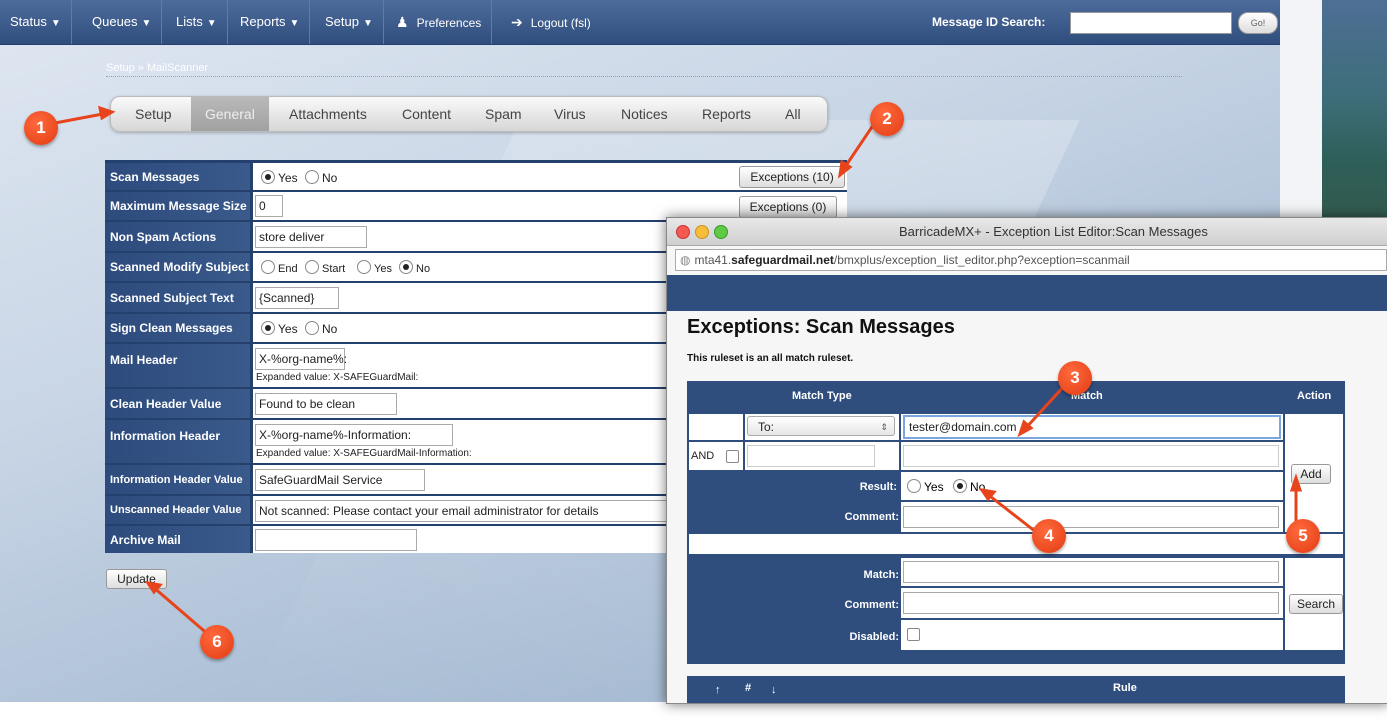 The image size is (1387, 720). Describe the element at coordinates (913, 634) in the screenshot. I see `disabled-checkbox` at that location.